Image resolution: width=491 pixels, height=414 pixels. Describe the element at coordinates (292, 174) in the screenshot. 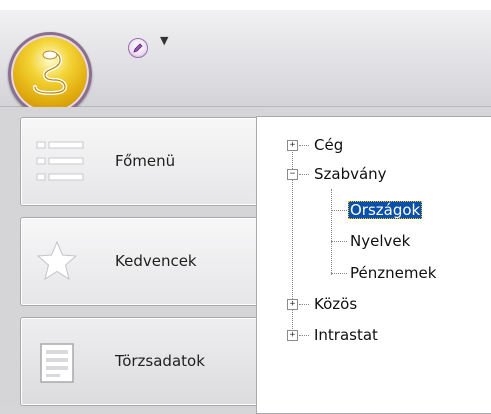

I see `collapse-icon: −` at that location.